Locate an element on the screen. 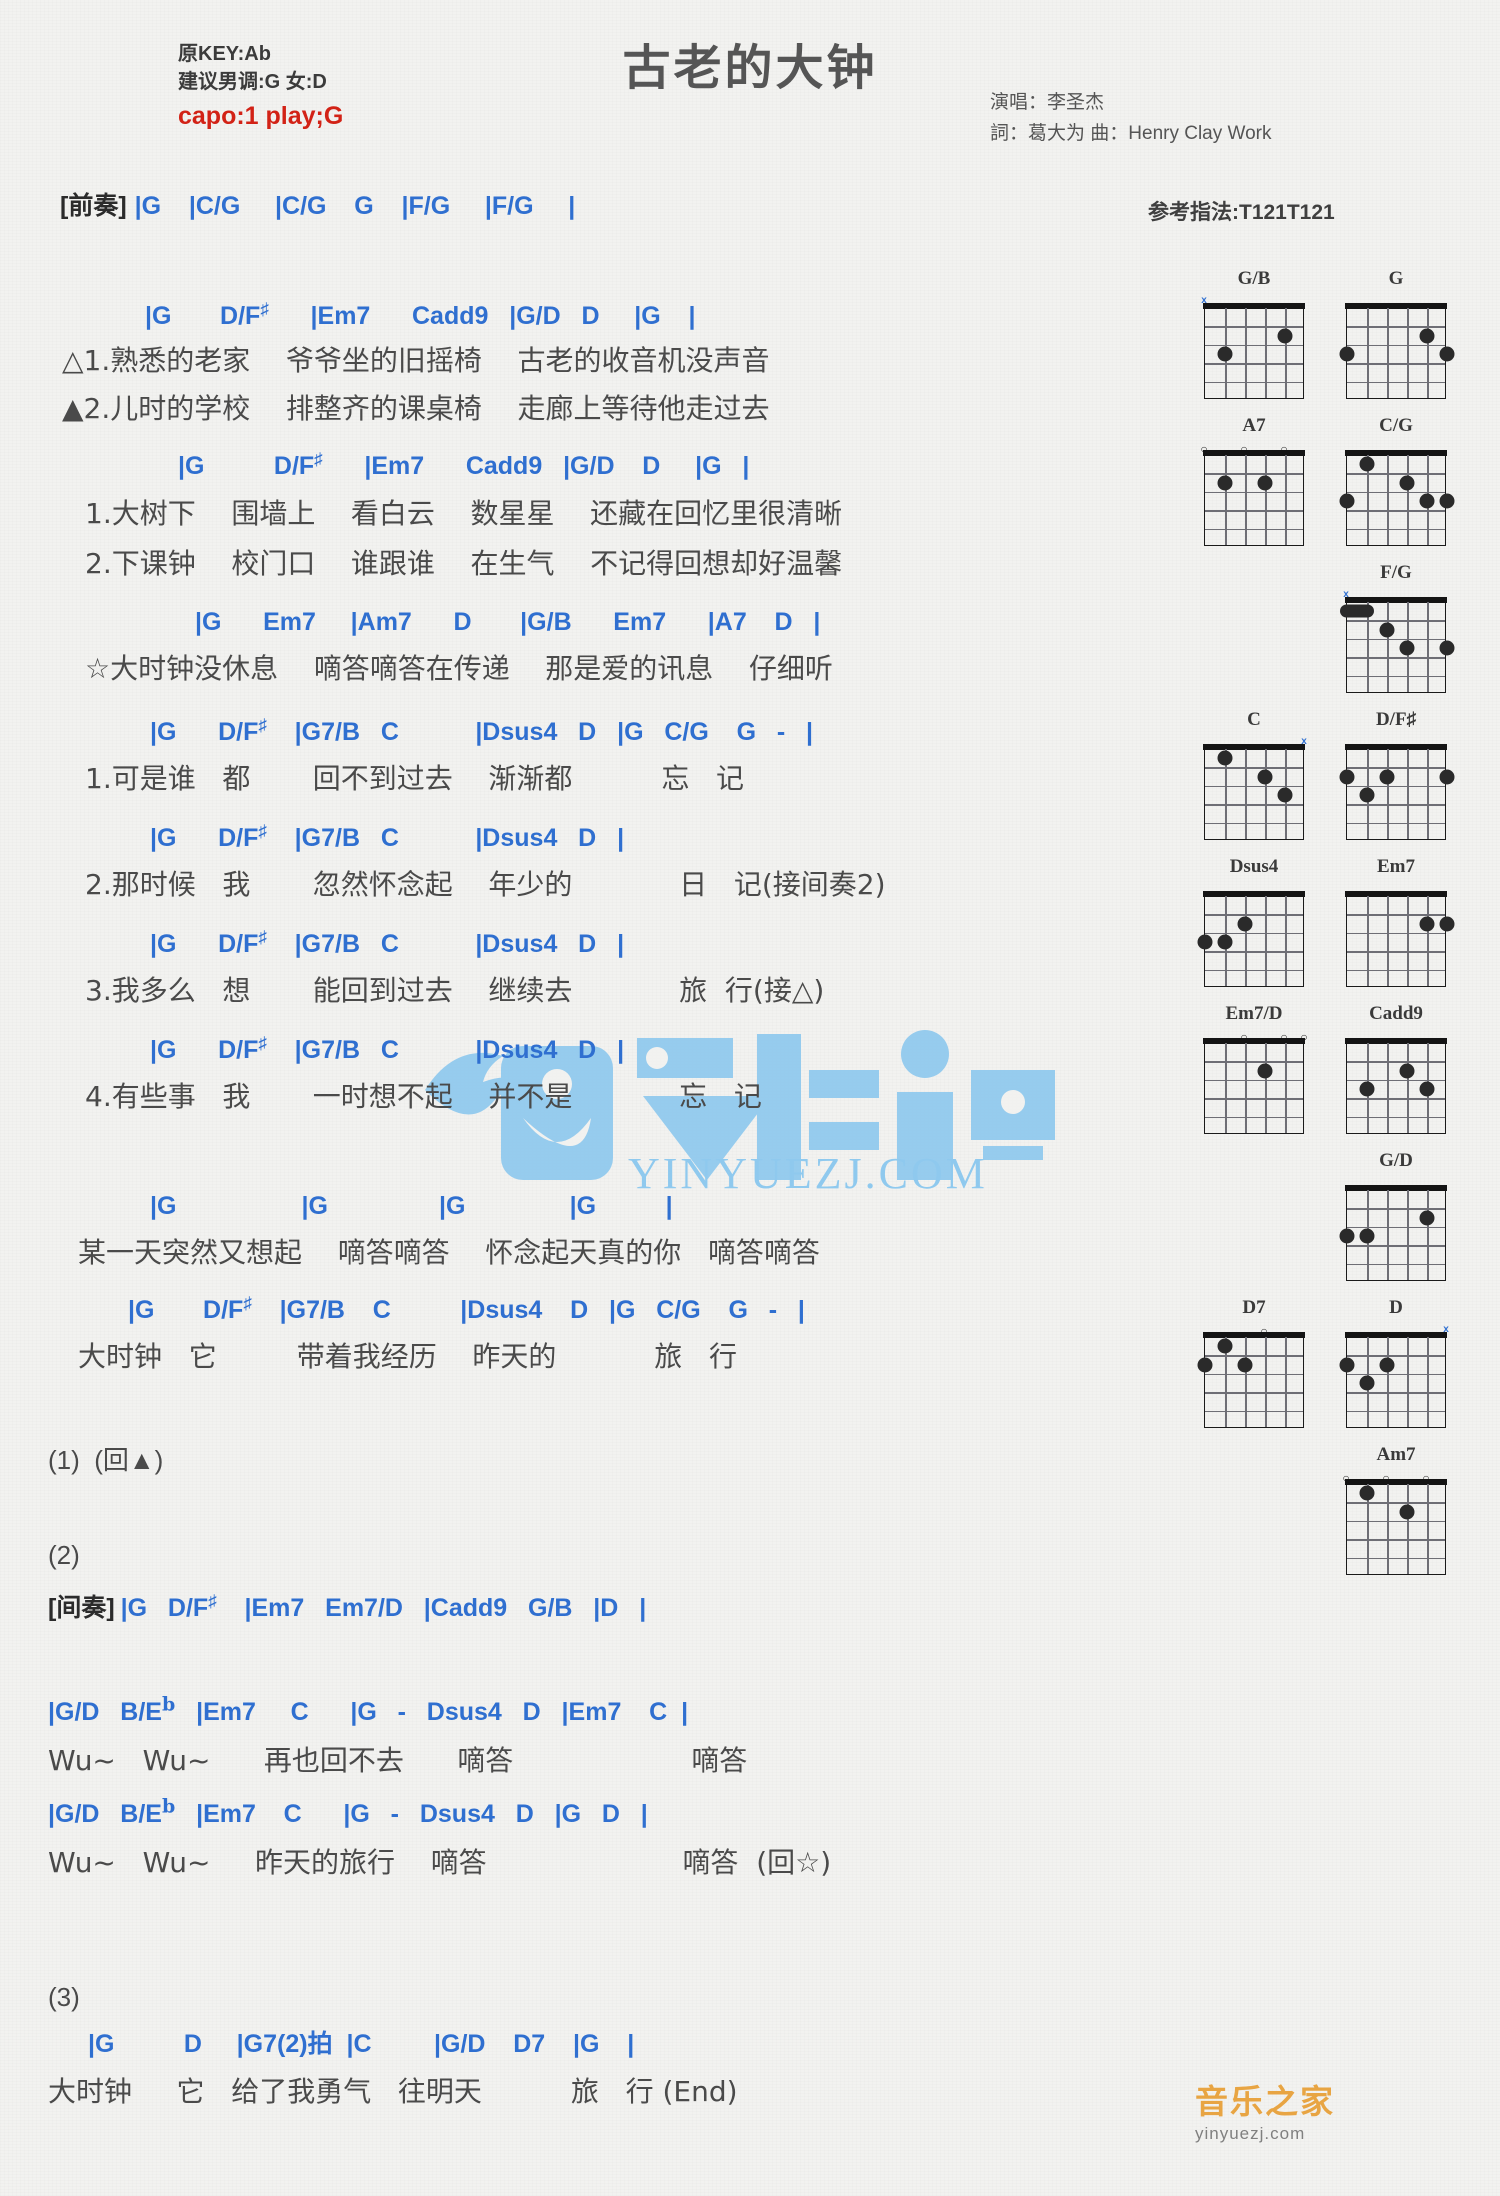 This screenshot has height=2196, width=1500. bridge-4-lyric: 4.有些事 我 一时想不起 并不是 忘 记 is located at coordinates (423, 1096).